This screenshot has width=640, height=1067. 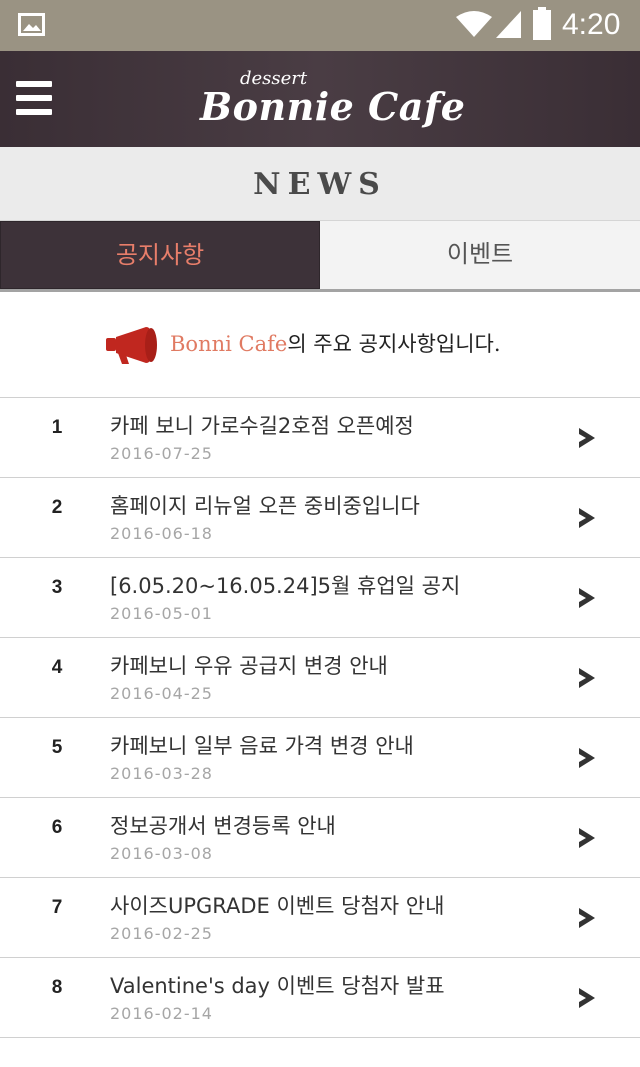 What do you see at coordinates (57, 987) in the screenshot?
I see `item-number: 8` at bounding box center [57, 987].